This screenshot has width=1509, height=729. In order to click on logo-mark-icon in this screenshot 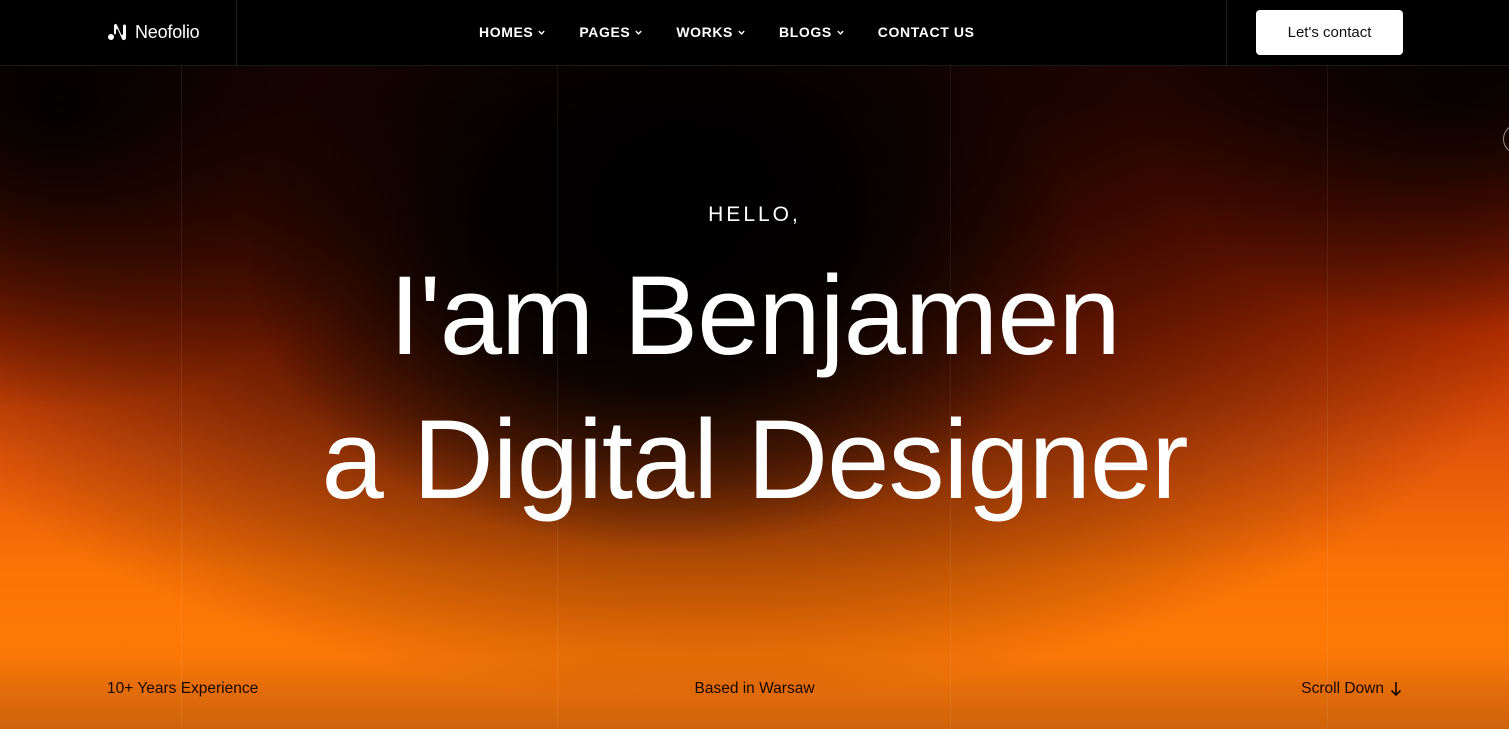, I will do `click(117, 32)`.